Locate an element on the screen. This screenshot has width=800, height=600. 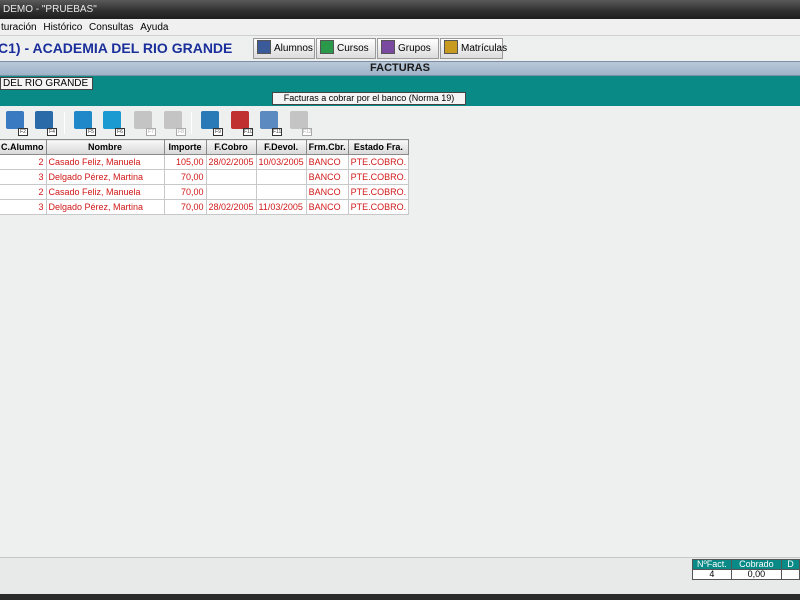
cursos-button-label: Cursos is located at coordinates (353, 48).